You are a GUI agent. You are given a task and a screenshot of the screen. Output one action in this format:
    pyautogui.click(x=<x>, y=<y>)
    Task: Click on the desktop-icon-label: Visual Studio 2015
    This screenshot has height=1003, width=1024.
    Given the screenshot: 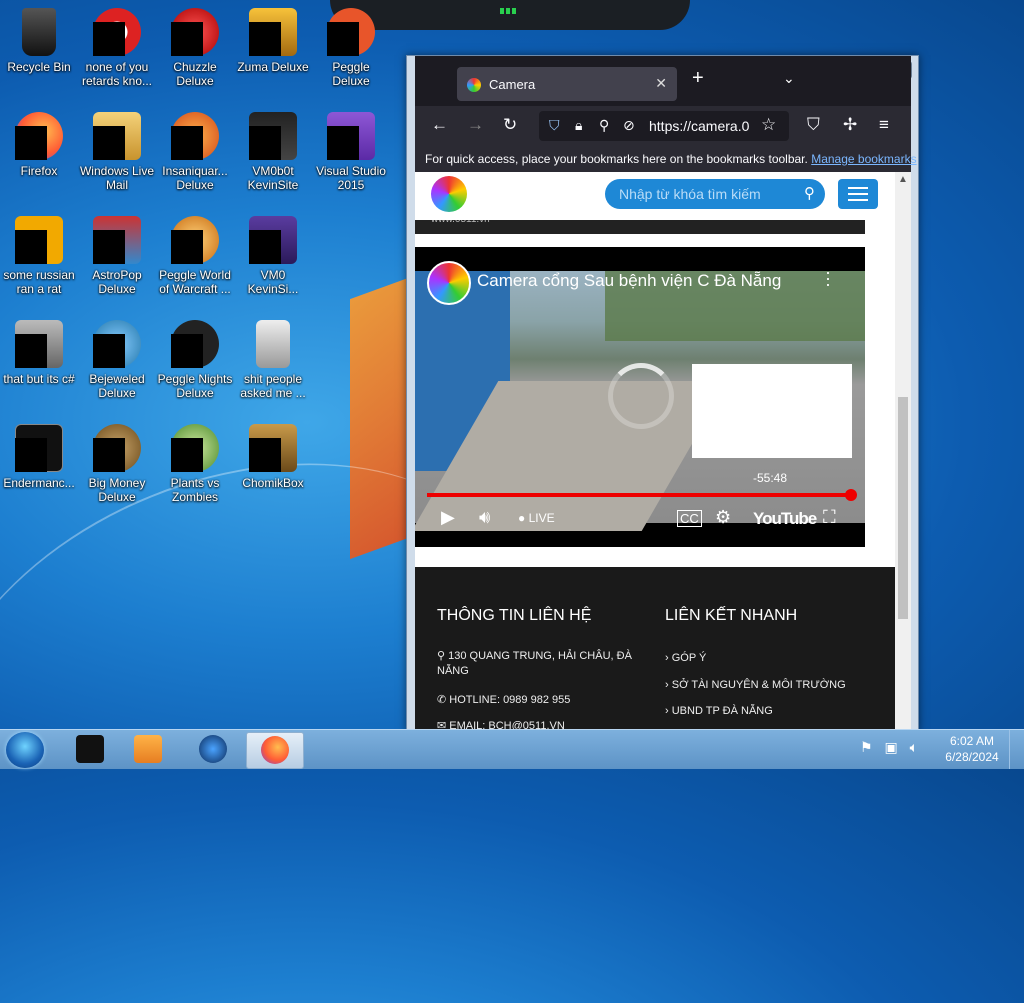 What is the action you would take?
    pyautogui.click(x=351, y=178)
    